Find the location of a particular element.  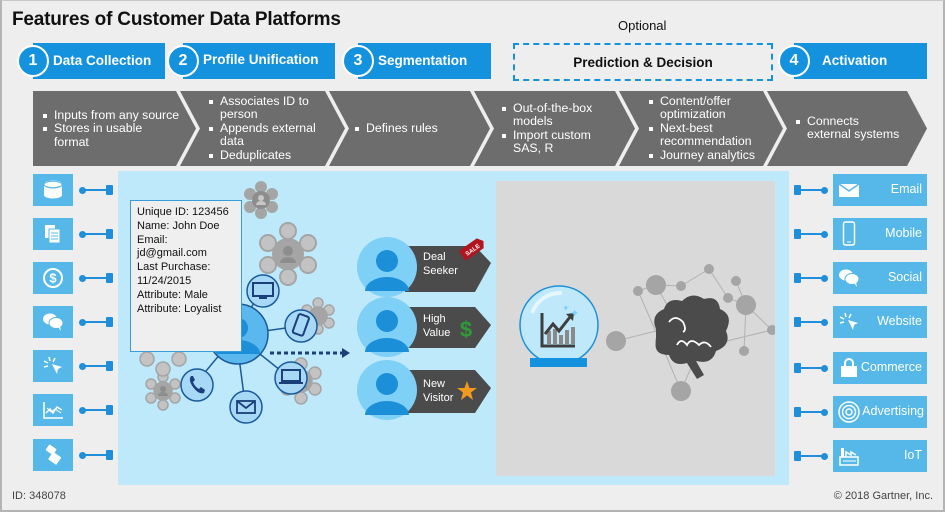

database-icon is located at coordinates (53, 189).